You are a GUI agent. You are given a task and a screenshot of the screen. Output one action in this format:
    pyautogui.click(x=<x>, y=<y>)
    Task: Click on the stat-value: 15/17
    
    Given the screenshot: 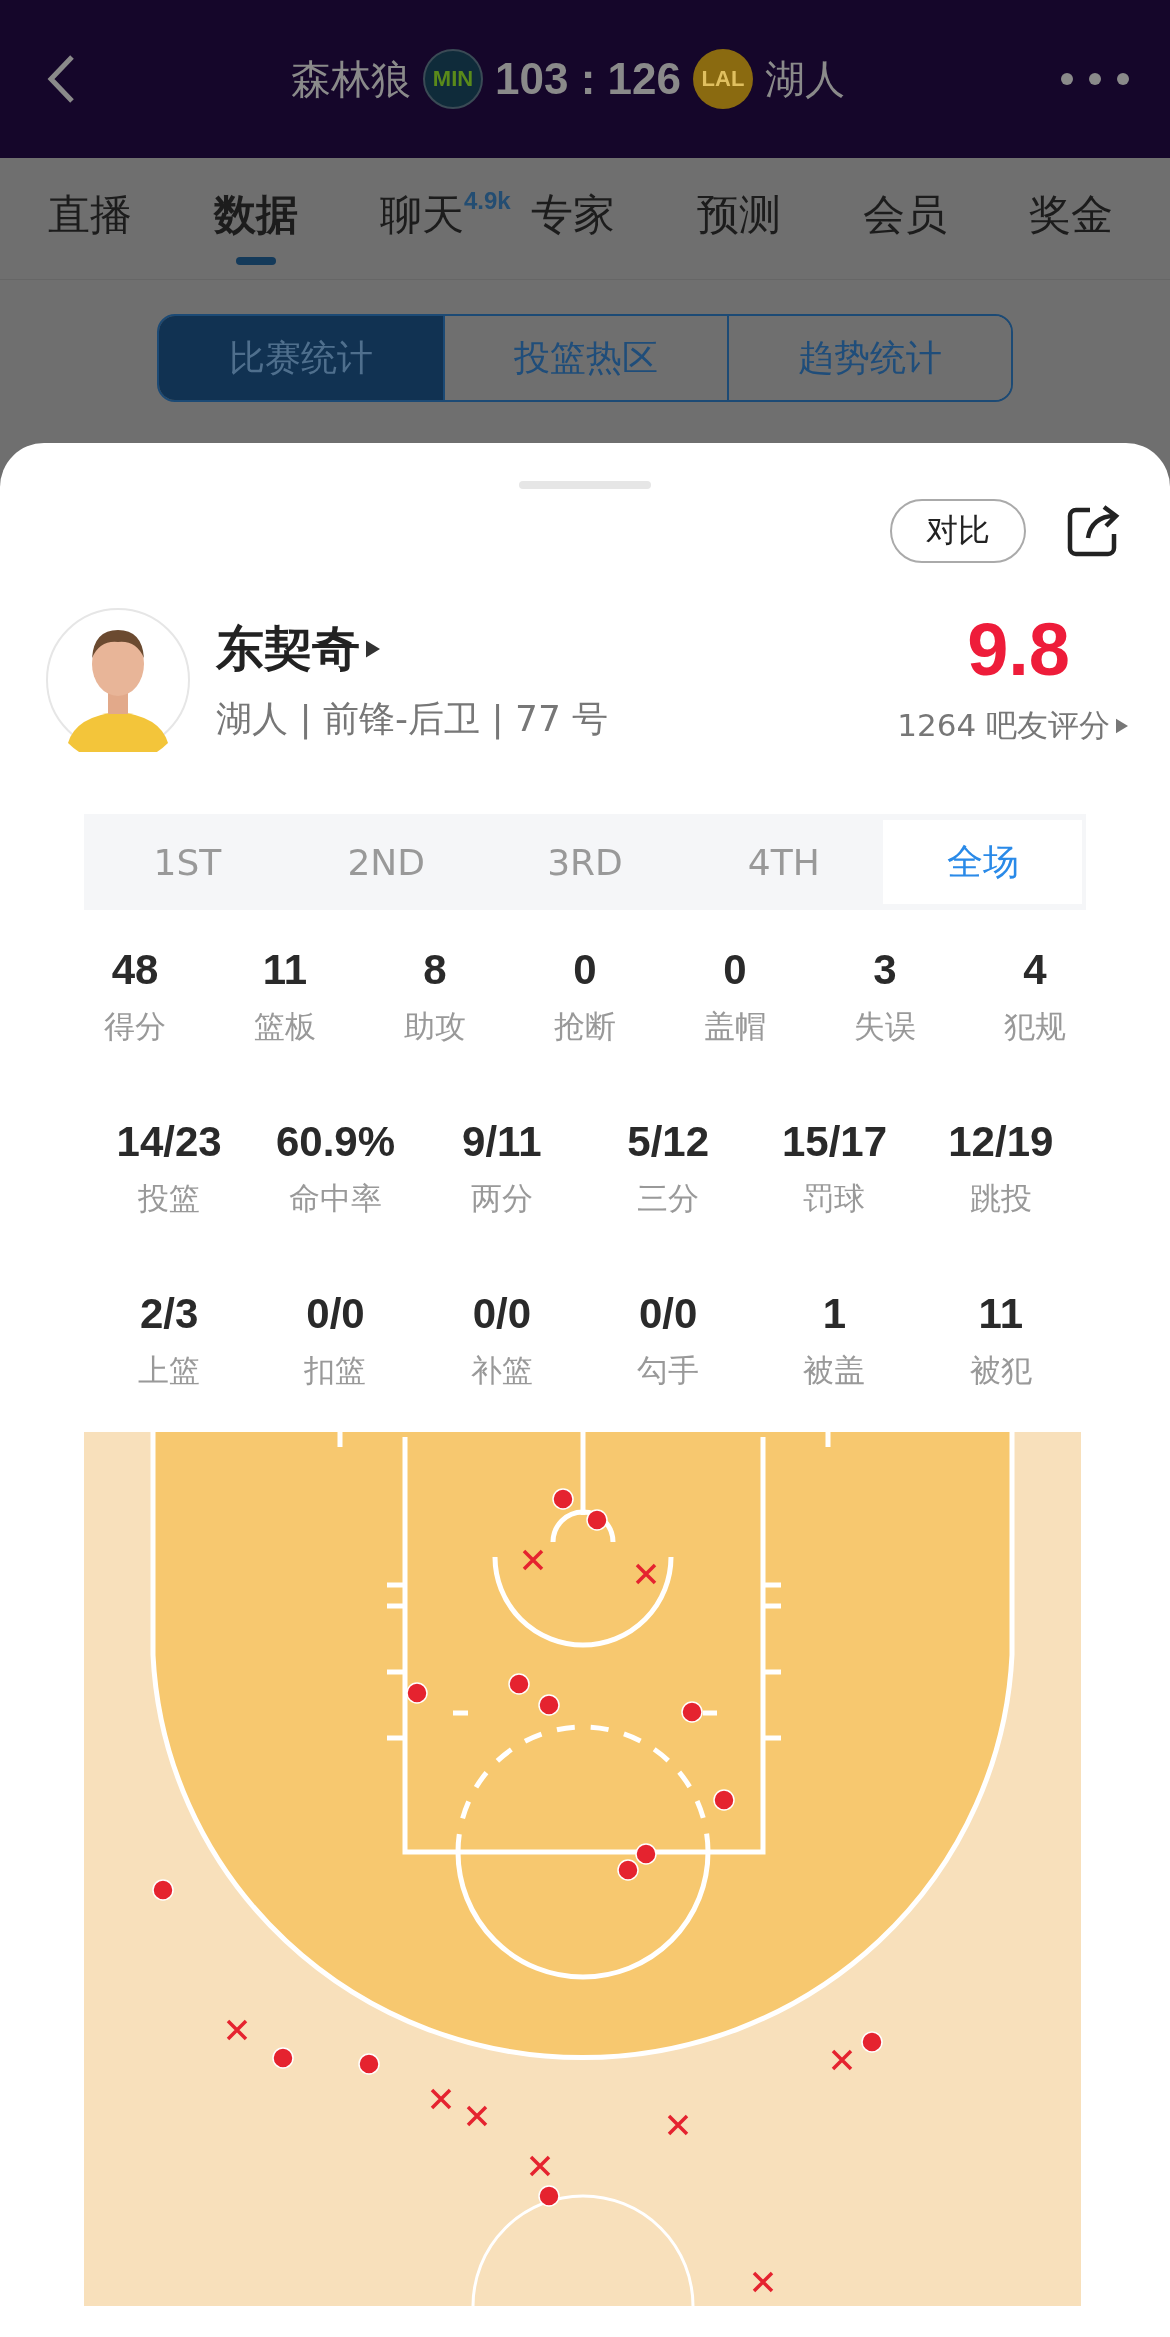 What is the action you would take?
    pyautogui.click(x=834, y=1142)
    